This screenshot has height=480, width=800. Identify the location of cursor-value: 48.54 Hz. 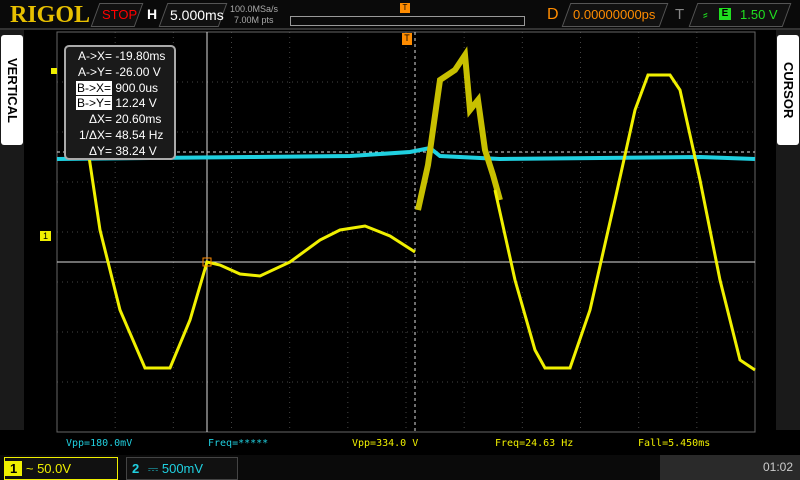
(139, 134).